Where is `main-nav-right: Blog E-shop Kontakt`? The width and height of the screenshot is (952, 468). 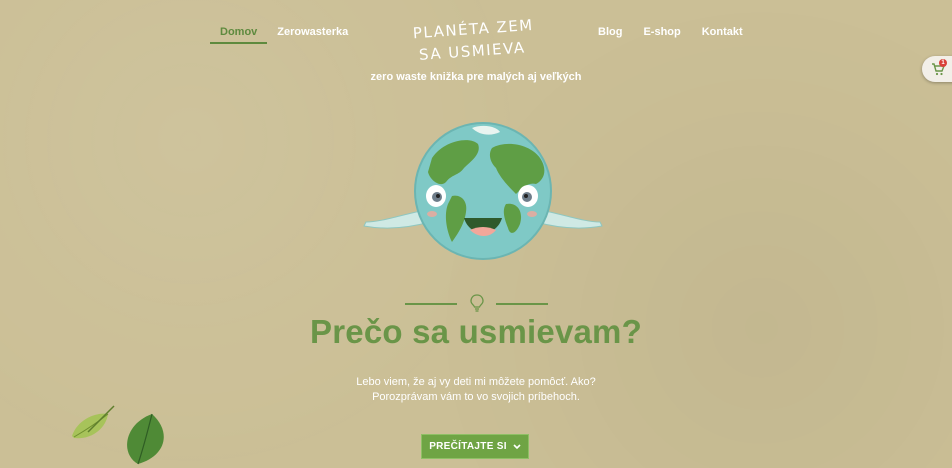
main-nav-right: Blog E-shop Kontakt is located at coordinates (681, 32).